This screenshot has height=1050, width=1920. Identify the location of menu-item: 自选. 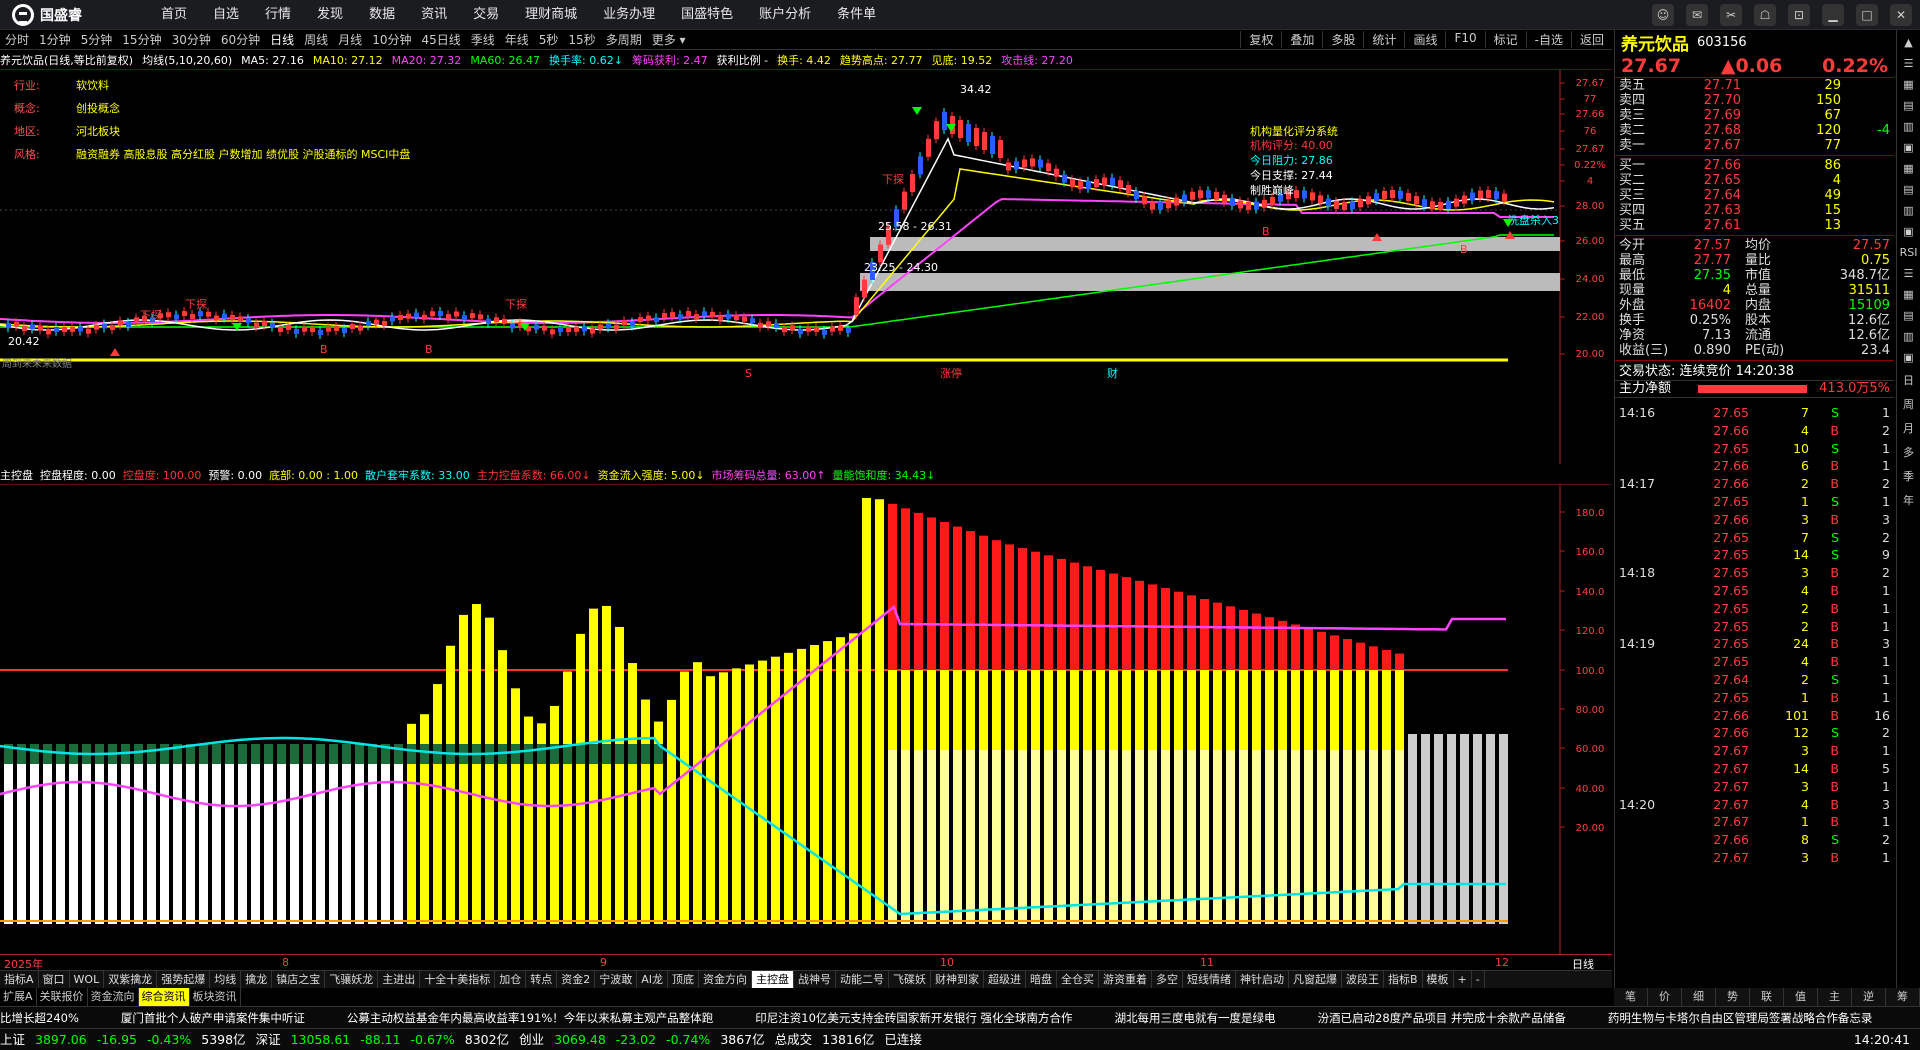
(226, 15).